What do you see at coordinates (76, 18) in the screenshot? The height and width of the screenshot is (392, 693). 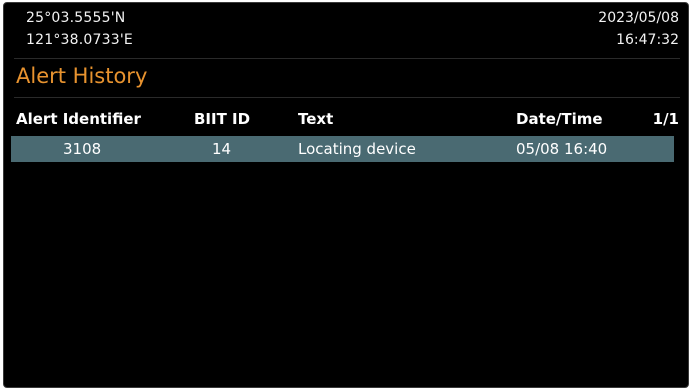 I see `latitude-readout: 25°03.5555'N` at bounding box center [76, 18].